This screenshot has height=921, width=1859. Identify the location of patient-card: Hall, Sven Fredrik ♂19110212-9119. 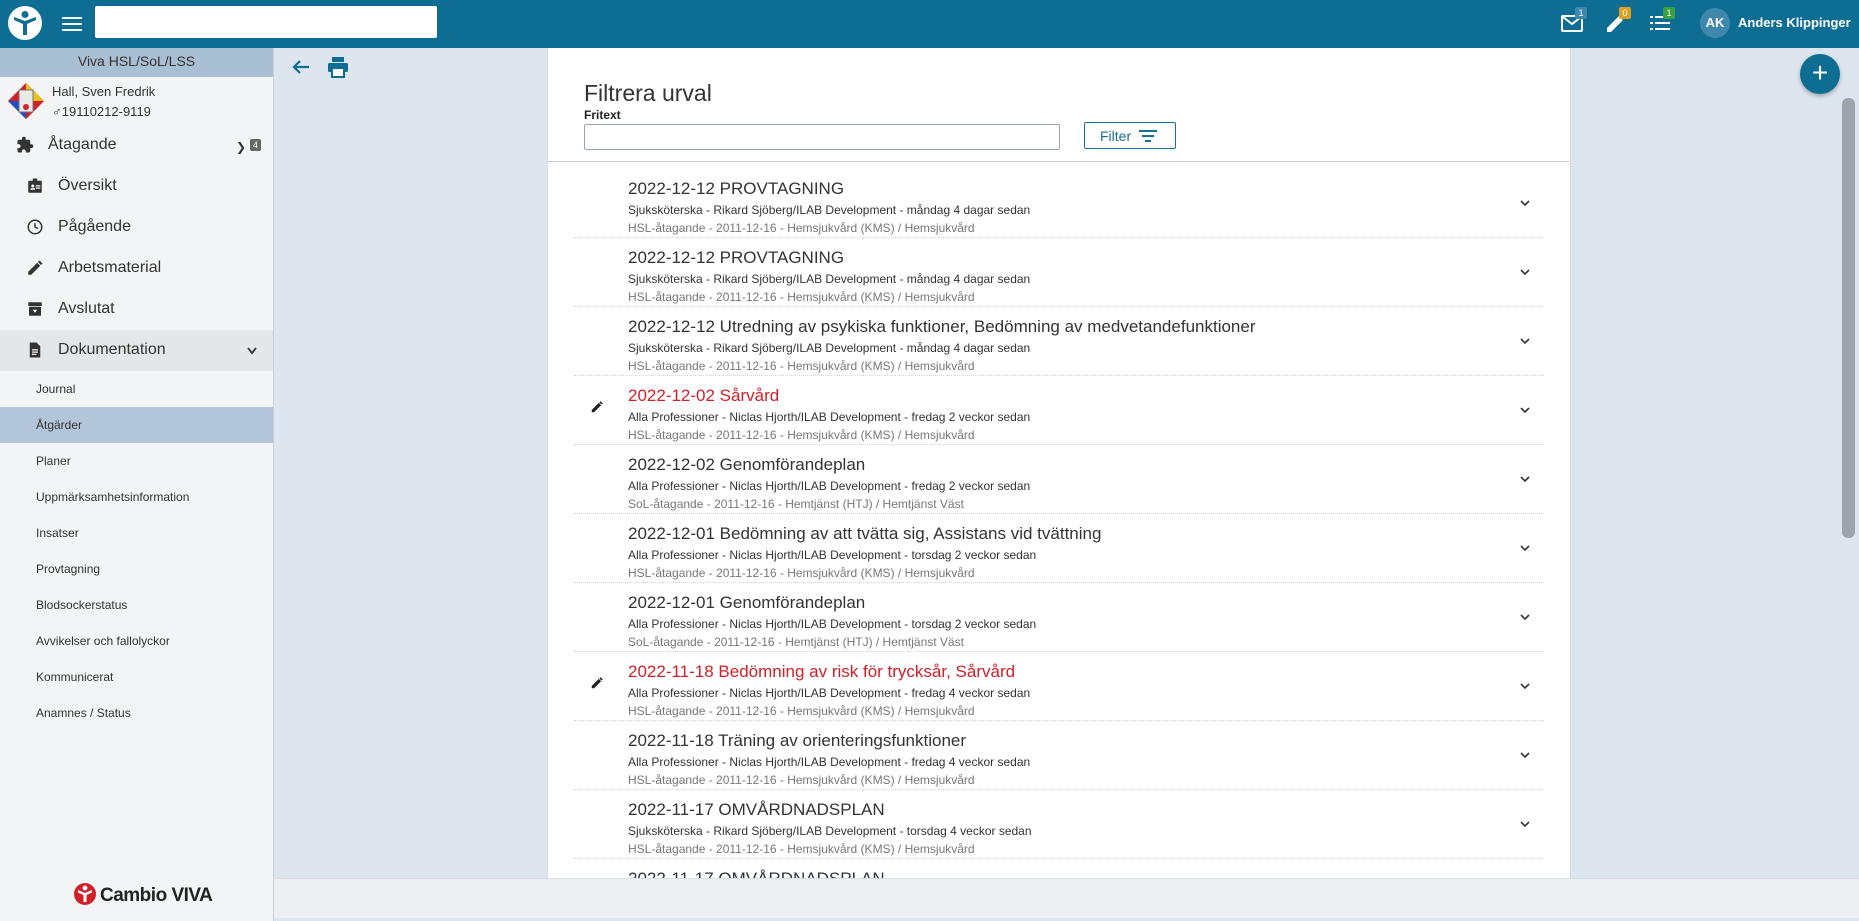
(136, 101).